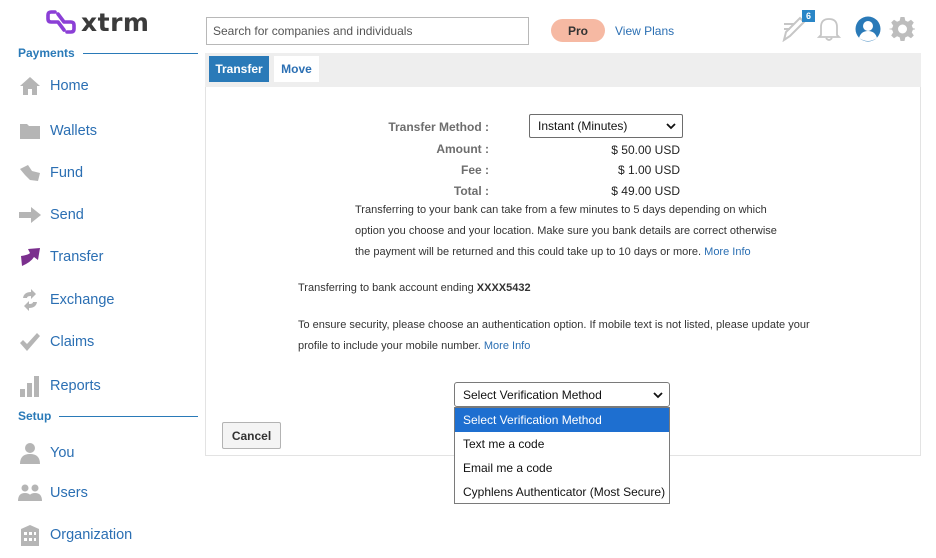 The image size is (936, 558). I want to click on fee-label: Fee :, so click(474, 170).